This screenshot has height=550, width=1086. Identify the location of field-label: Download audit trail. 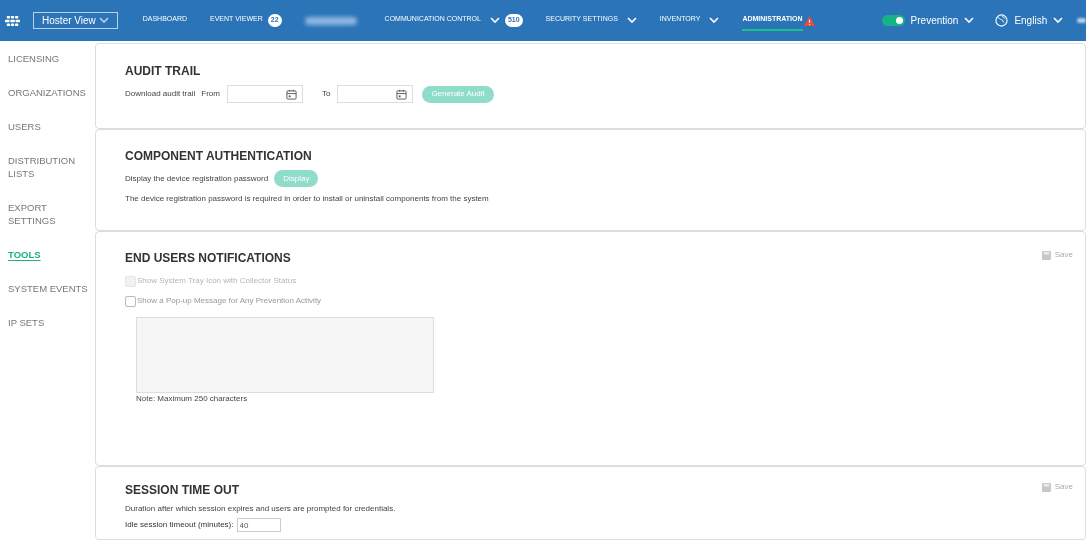
(160, 94).